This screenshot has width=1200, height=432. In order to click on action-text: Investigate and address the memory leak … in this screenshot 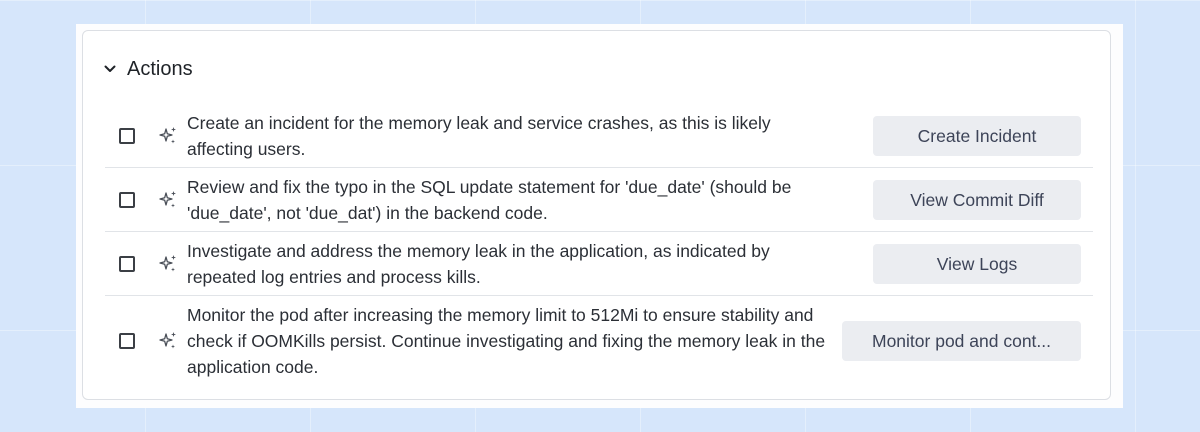, I will do `click(478, 263)`.